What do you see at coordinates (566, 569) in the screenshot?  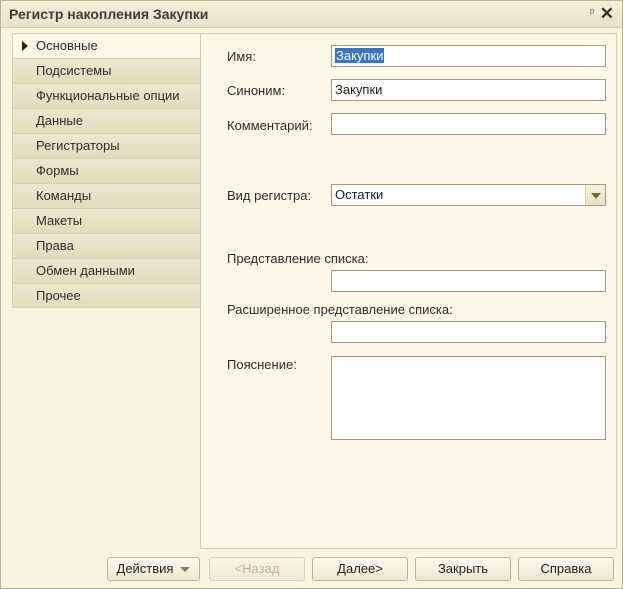 I see `help-button: Справка` at bounding box center [566, 569].